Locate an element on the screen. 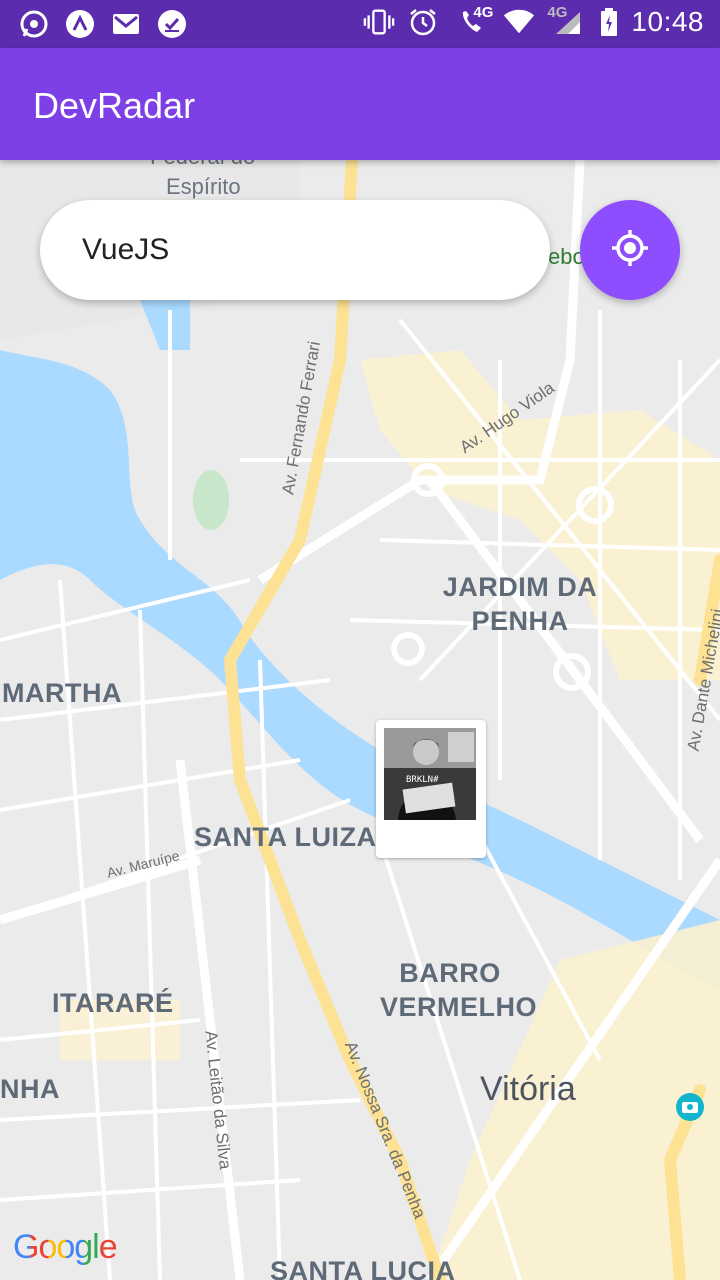  gps-fixed-icon is located at coordinates (630, 250).